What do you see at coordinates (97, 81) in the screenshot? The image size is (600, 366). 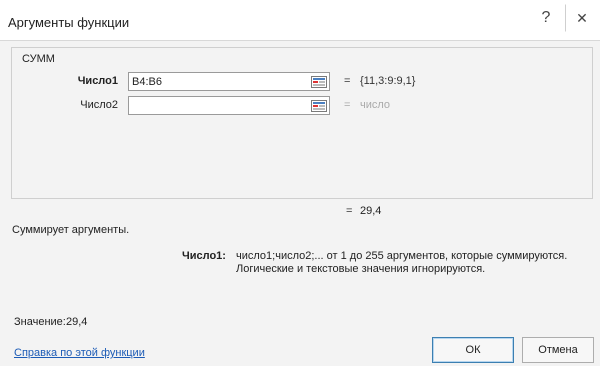 I see `arg1-label: Число1` at bounding box center [97, 81].